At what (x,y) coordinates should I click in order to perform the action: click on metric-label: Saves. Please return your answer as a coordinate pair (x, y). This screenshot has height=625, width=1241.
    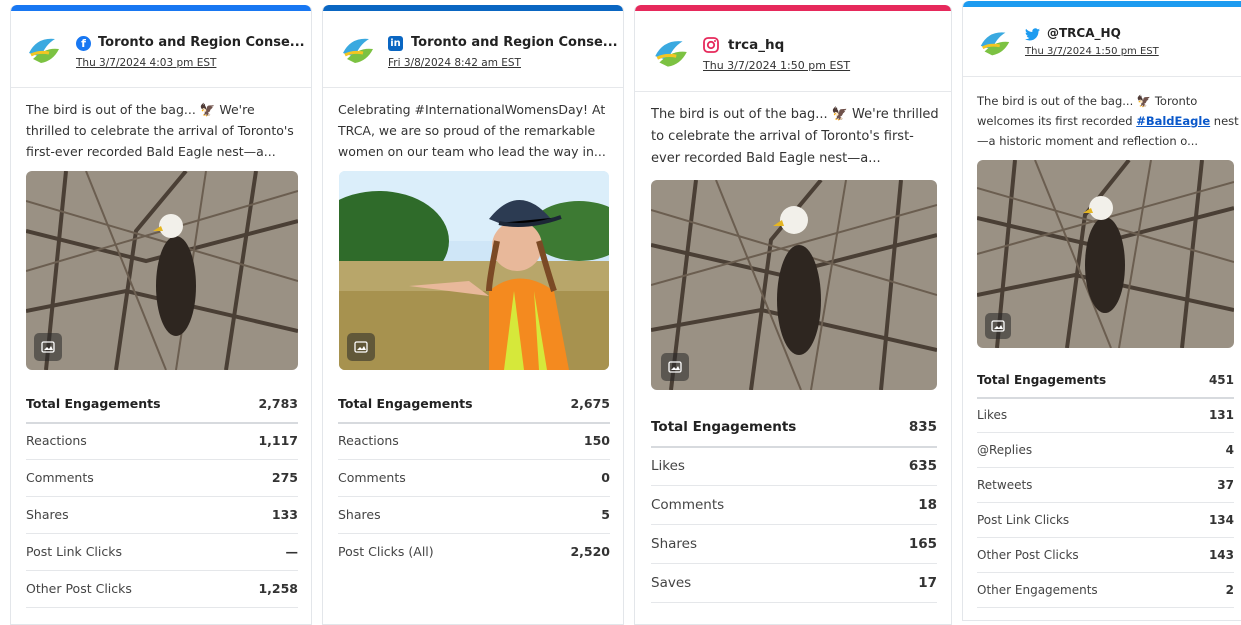
    Looking at the image, I should click on (671, 582).